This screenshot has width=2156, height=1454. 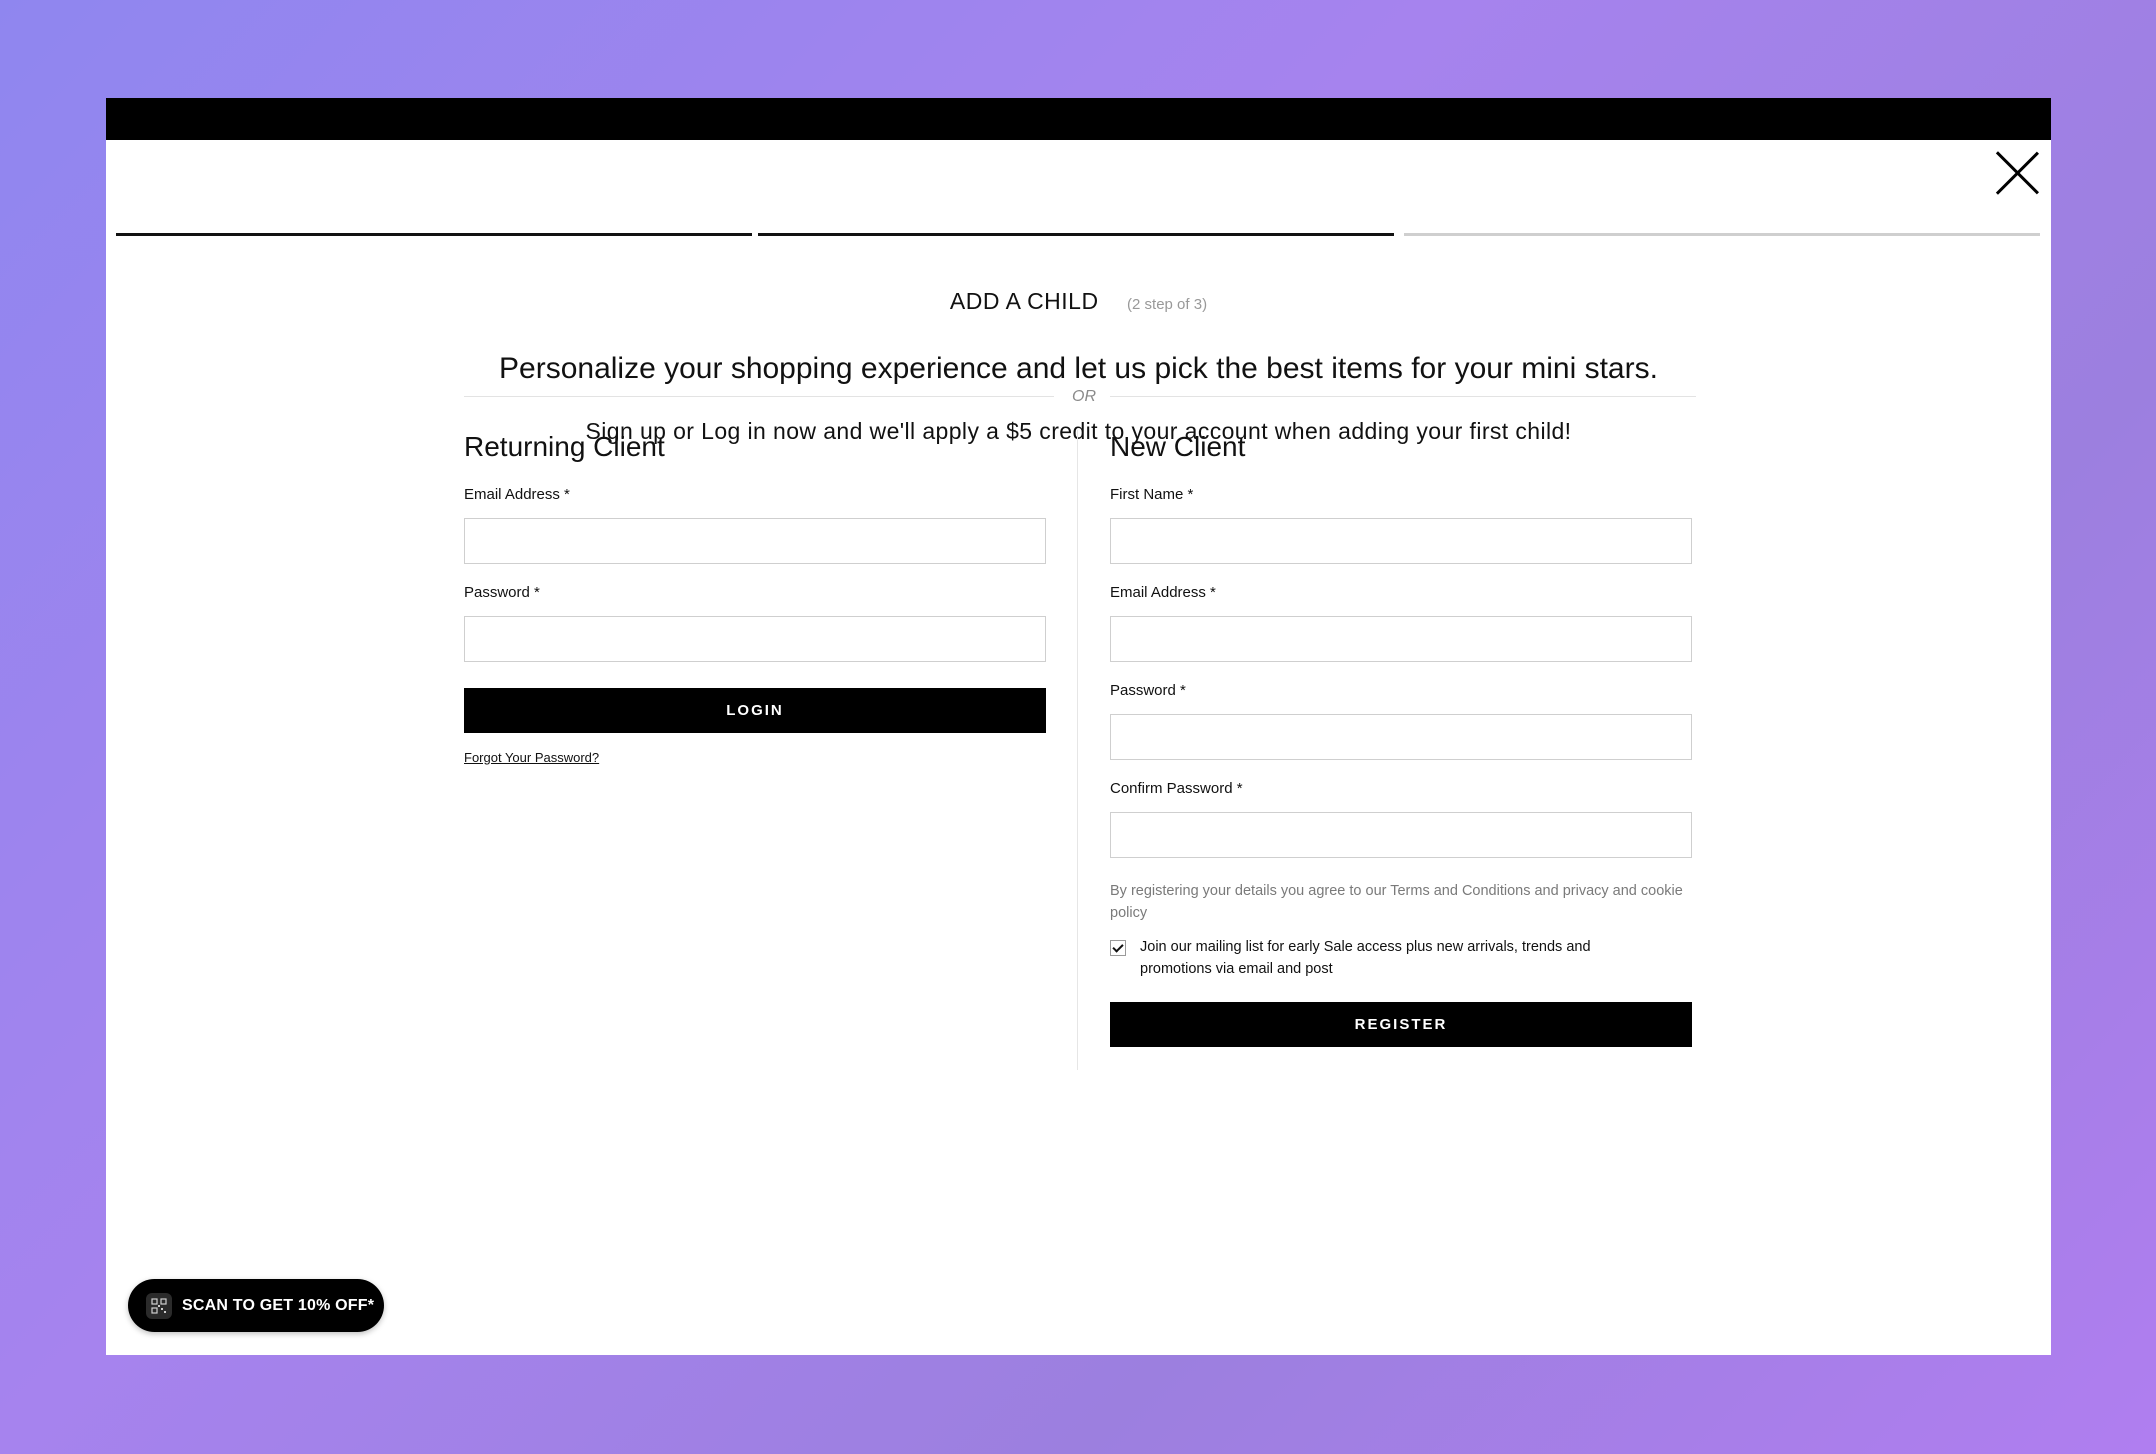 I want to click on login-email-field-box, so click(x=755, y=541).